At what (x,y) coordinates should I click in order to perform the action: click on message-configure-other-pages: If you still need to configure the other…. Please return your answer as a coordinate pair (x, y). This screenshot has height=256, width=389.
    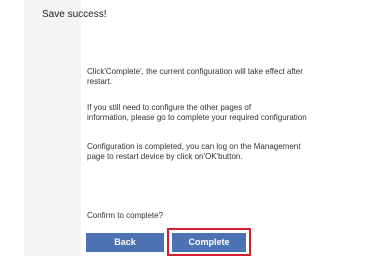
    Looking at the image, I should click on (238, 112).